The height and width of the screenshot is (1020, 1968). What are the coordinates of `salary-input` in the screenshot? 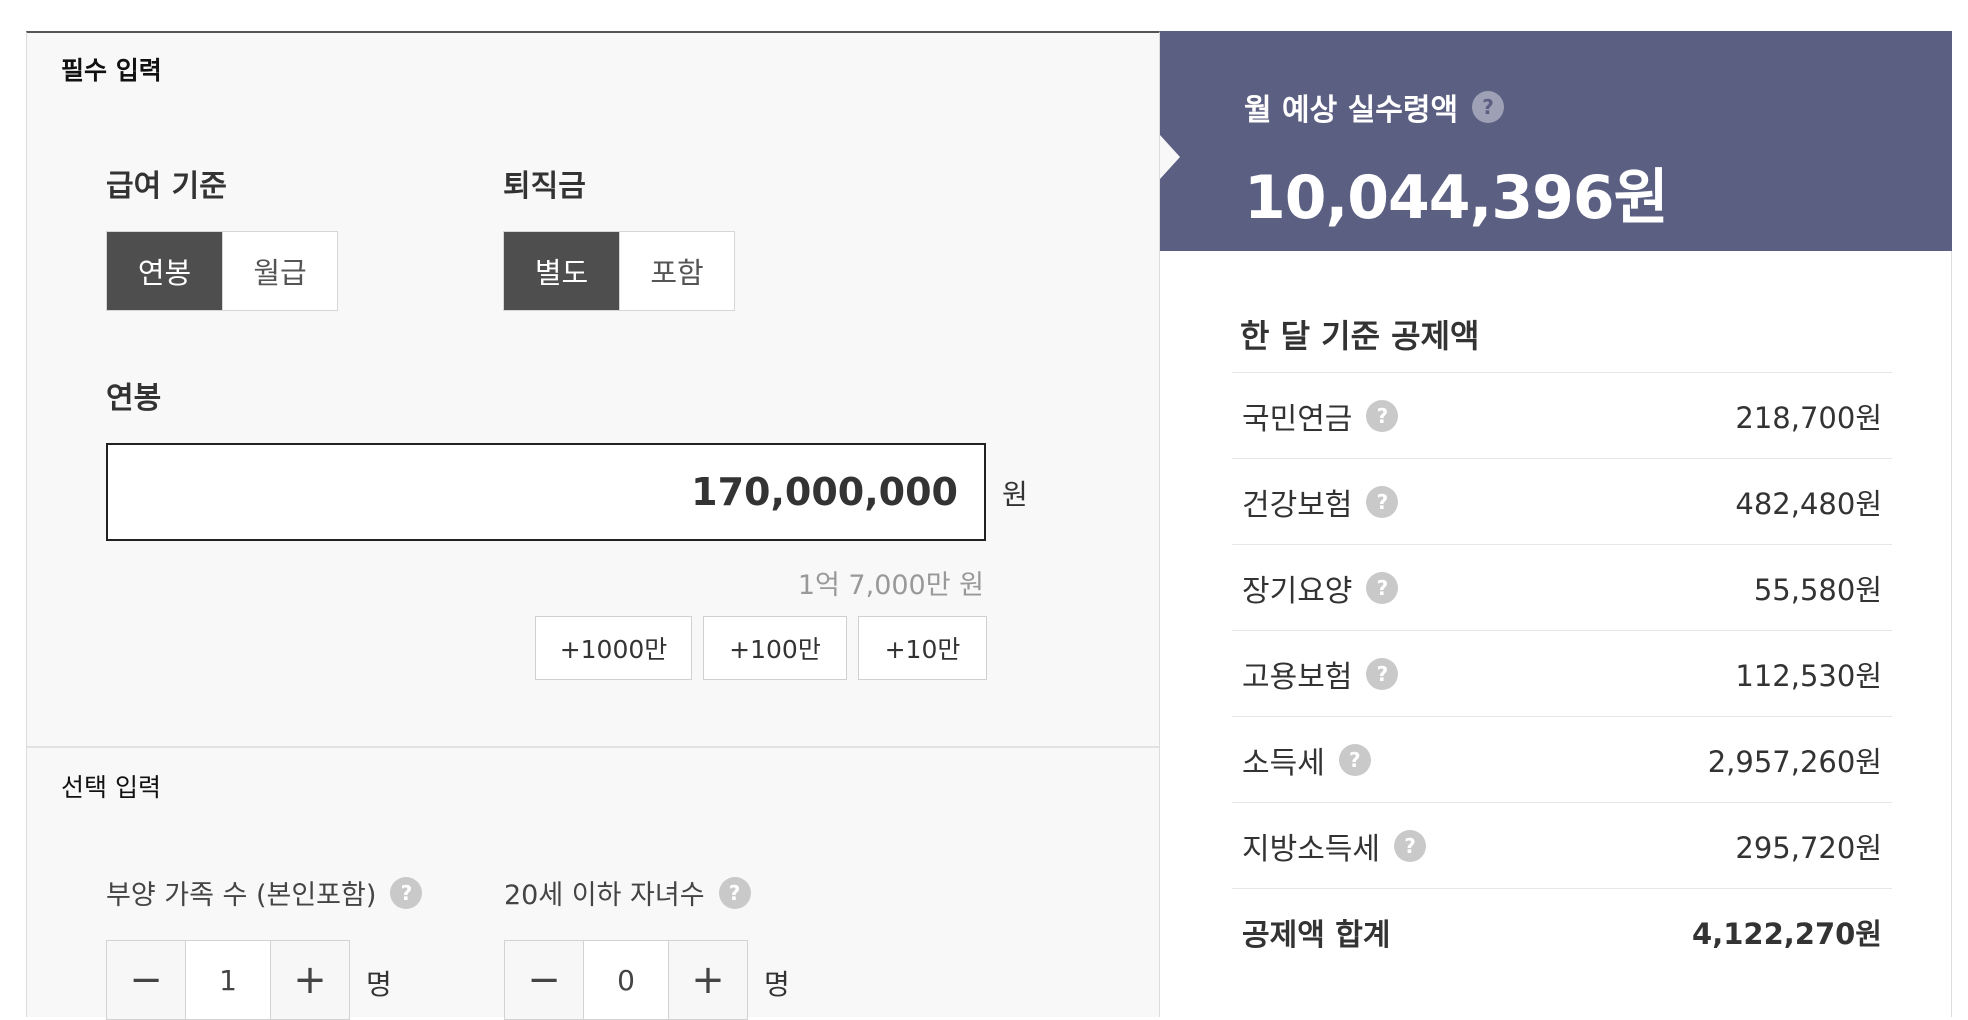 It's located at (546, 492).